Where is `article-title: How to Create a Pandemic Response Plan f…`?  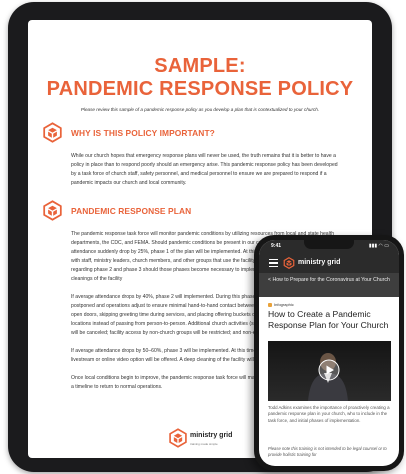
article-title: How to Create a Pandemic Response Plan f… is located at coordinates (328, 319).